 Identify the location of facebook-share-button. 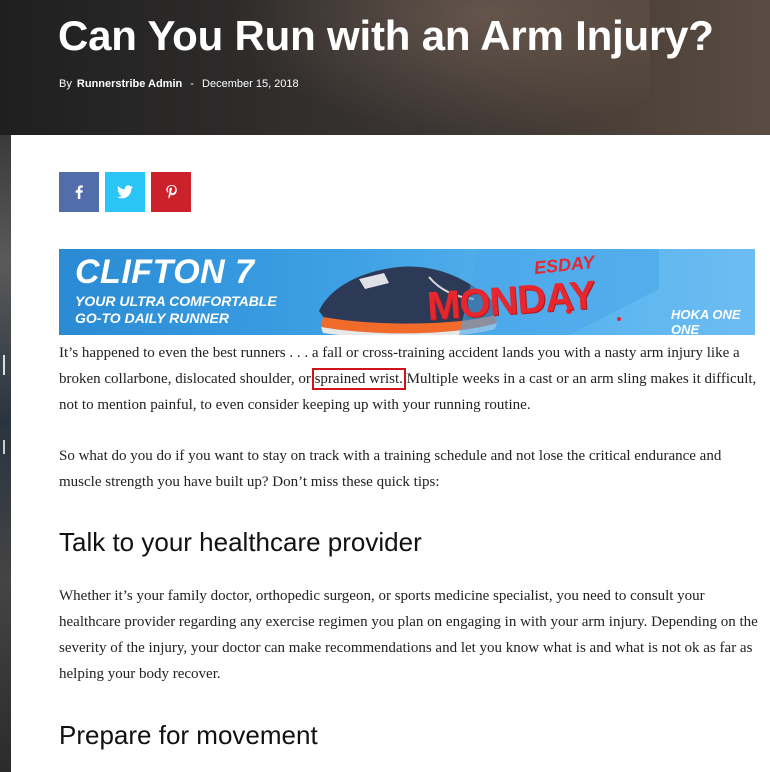
(79, 192).